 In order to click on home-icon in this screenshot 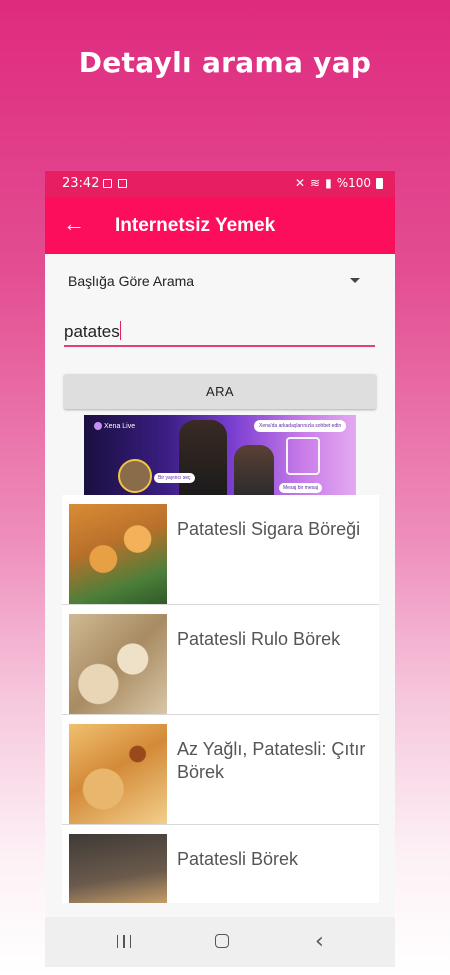, I will do `click(222, 941)`.